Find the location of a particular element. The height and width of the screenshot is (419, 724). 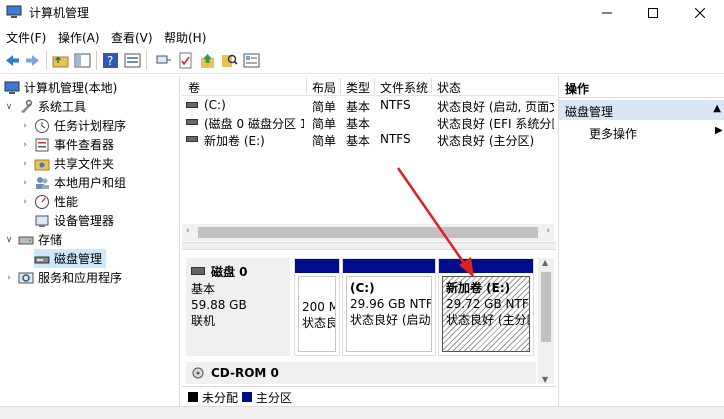

cell-status: 状态良好 (主分区) is located at coordinates (486, 141).